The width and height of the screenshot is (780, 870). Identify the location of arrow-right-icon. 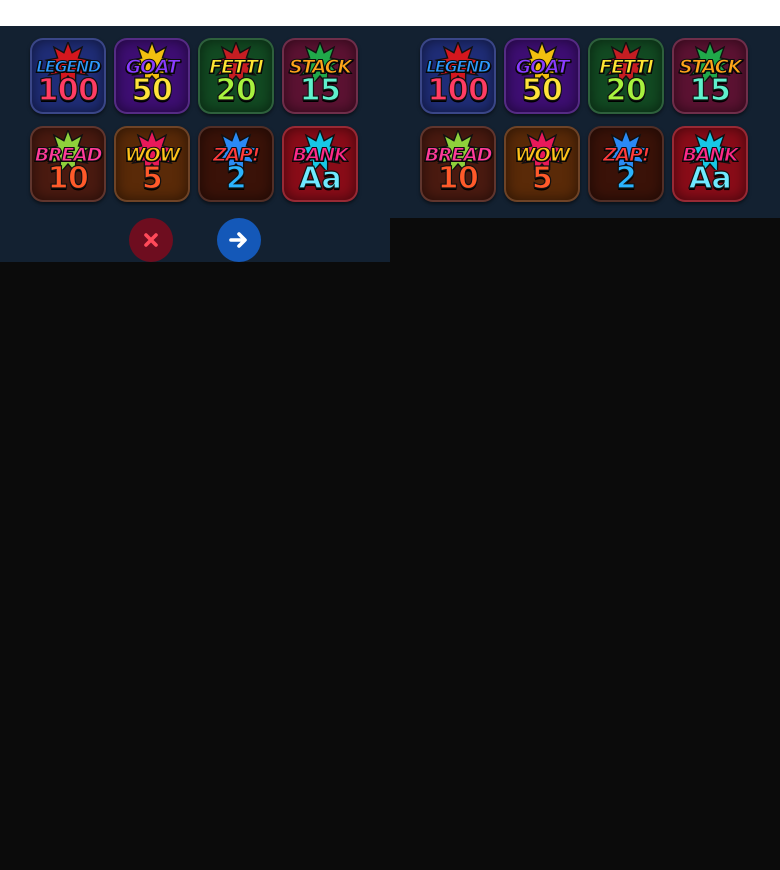
(238, 240).